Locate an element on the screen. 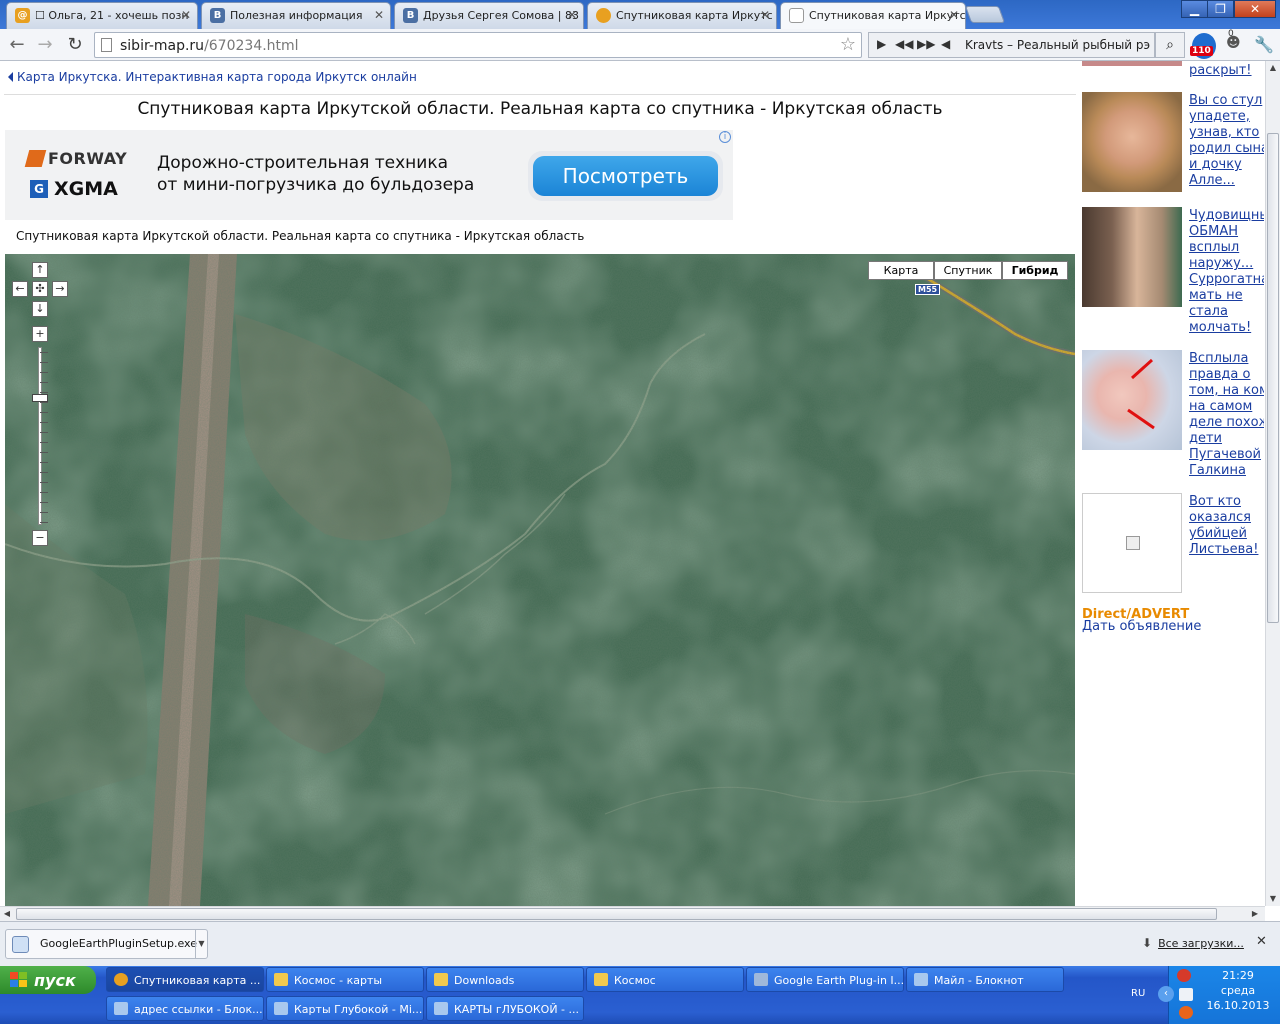 The width and height of the screenshot is (1280, 1024). new-tab-button is located at coordinates (985, 14).